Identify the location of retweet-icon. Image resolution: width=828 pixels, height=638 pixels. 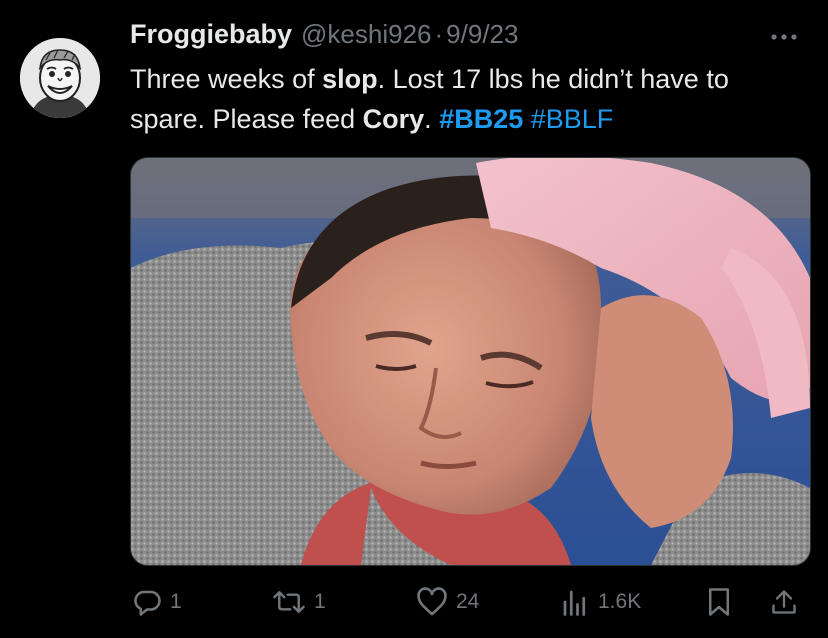
(289, 602).